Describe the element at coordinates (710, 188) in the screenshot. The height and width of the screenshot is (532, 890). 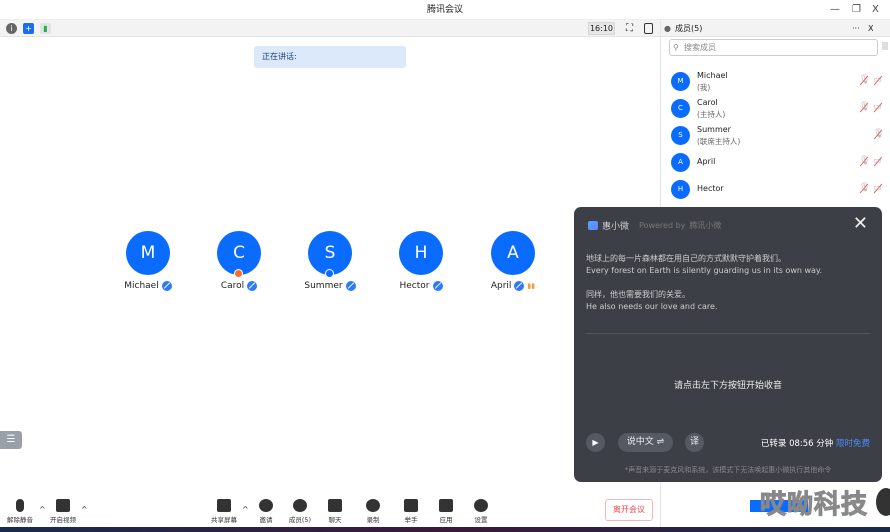
I see `member-name: Hector` at that location.